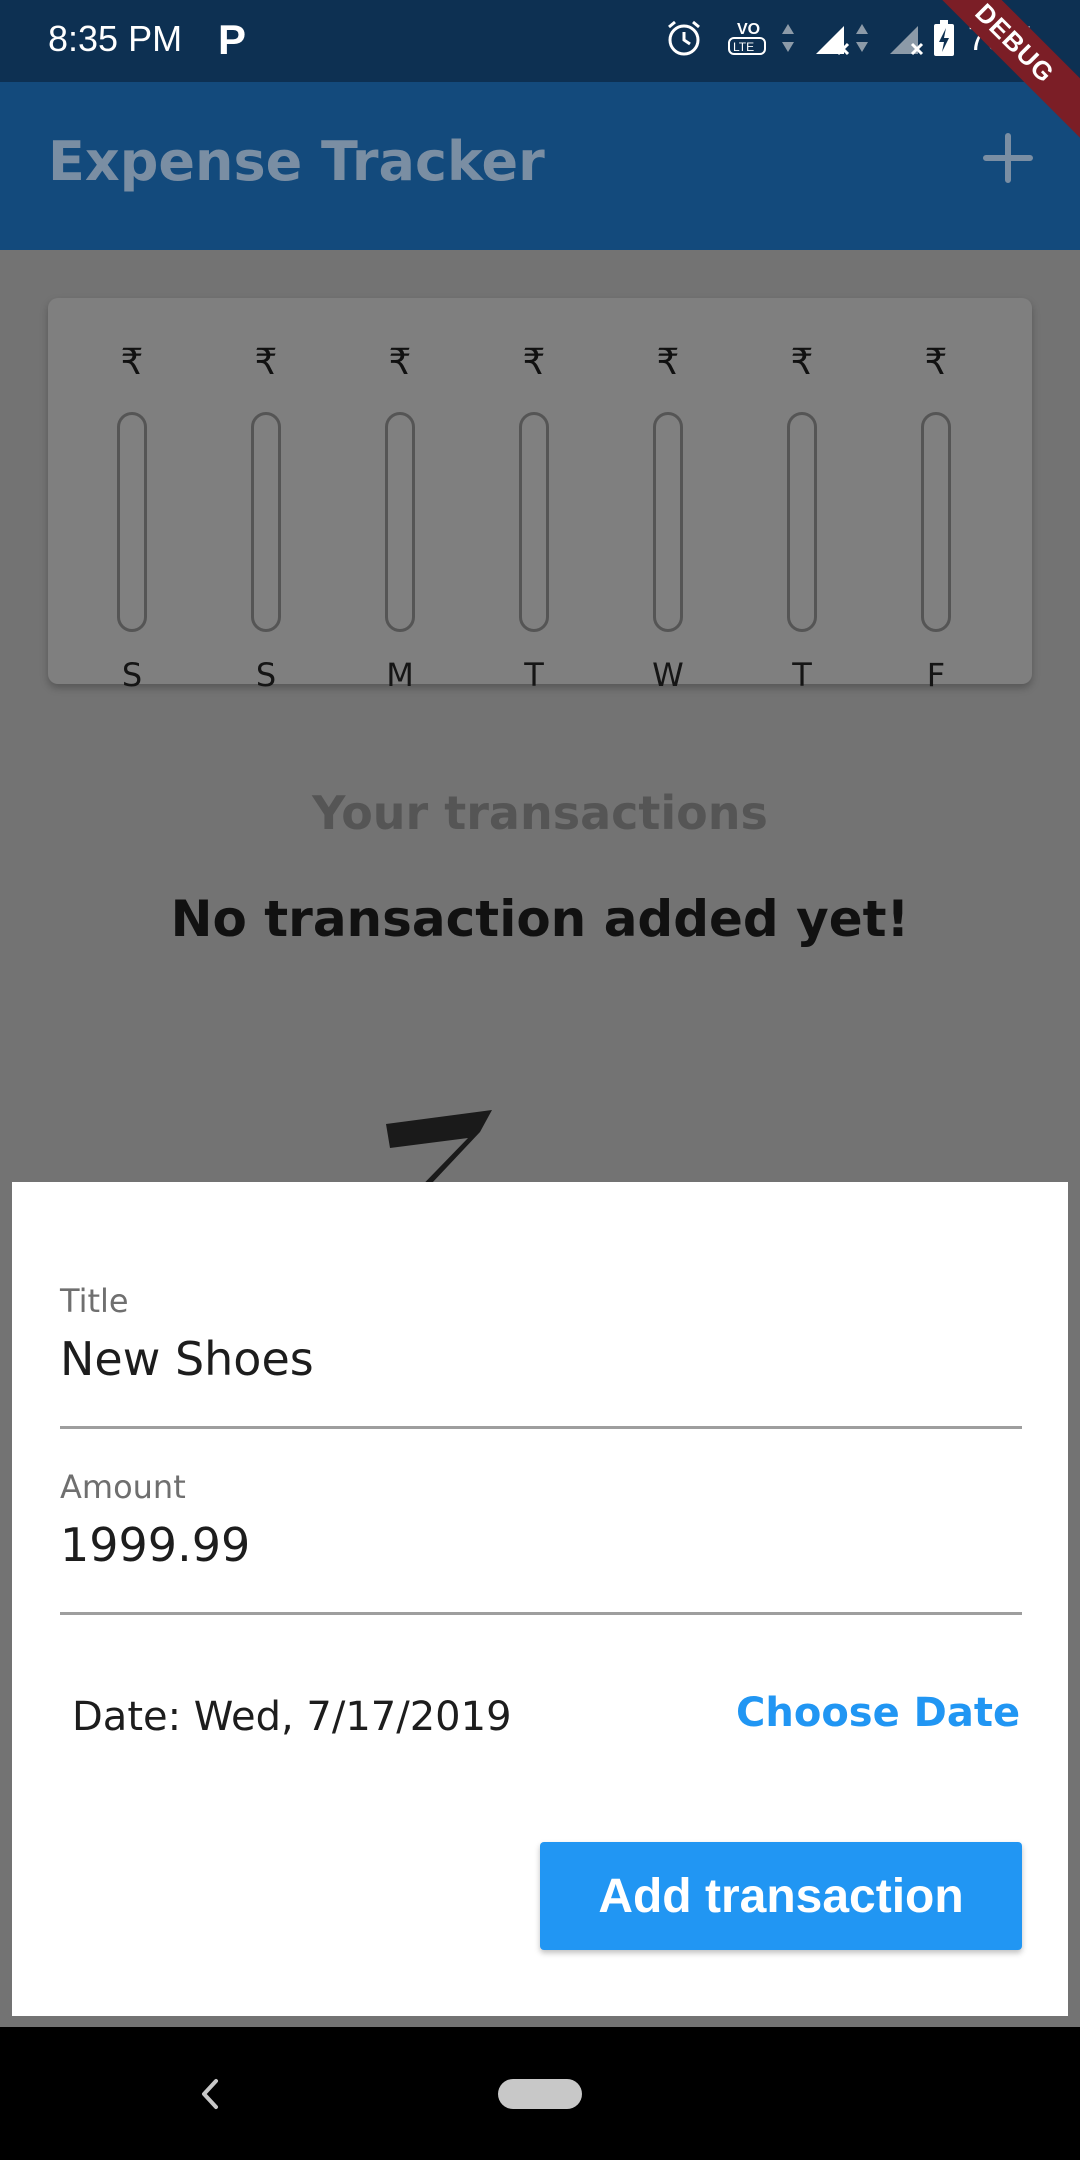 The width and height of the screenshot is (1080, 2160). Describe the element at coordinates (540, 919) in the screenshot. I see `empty-message: No transaction added yet!` at that location.